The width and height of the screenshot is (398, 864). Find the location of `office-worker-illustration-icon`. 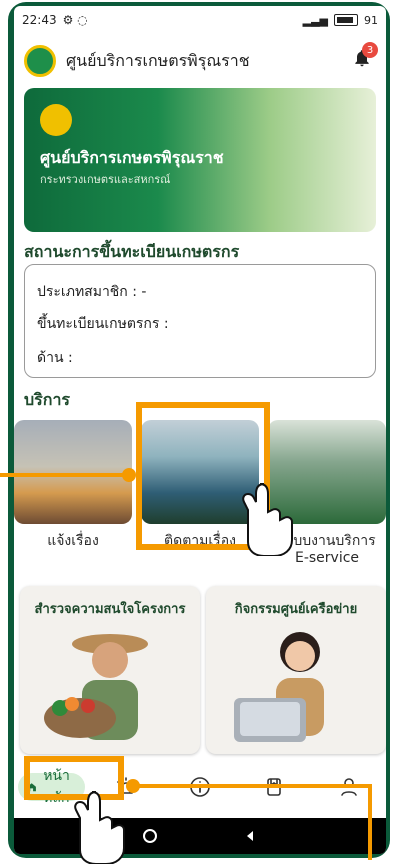

office-worker-illustration-icon is located at coordinates (279, 687).